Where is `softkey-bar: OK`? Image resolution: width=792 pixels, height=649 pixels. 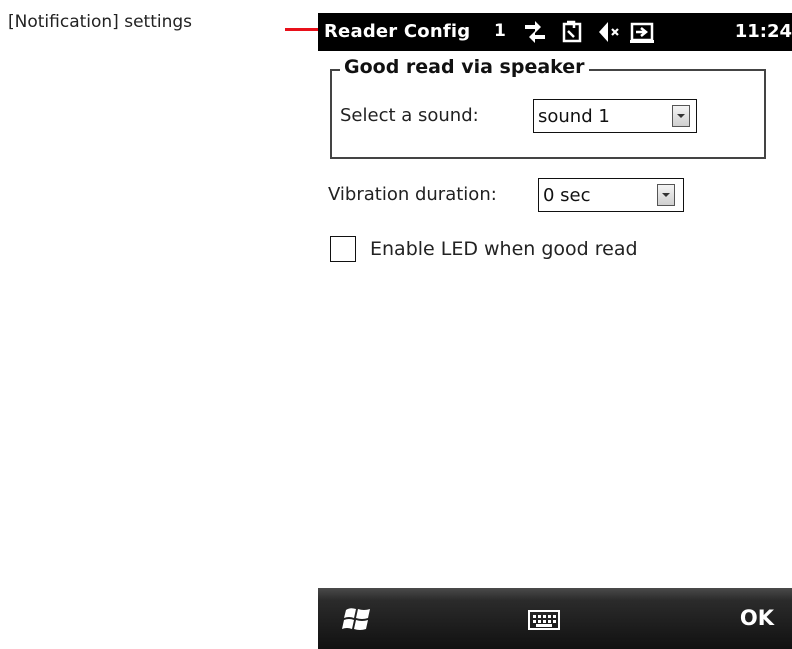 softkey-bar: OK is located at coordinates (555, 618).